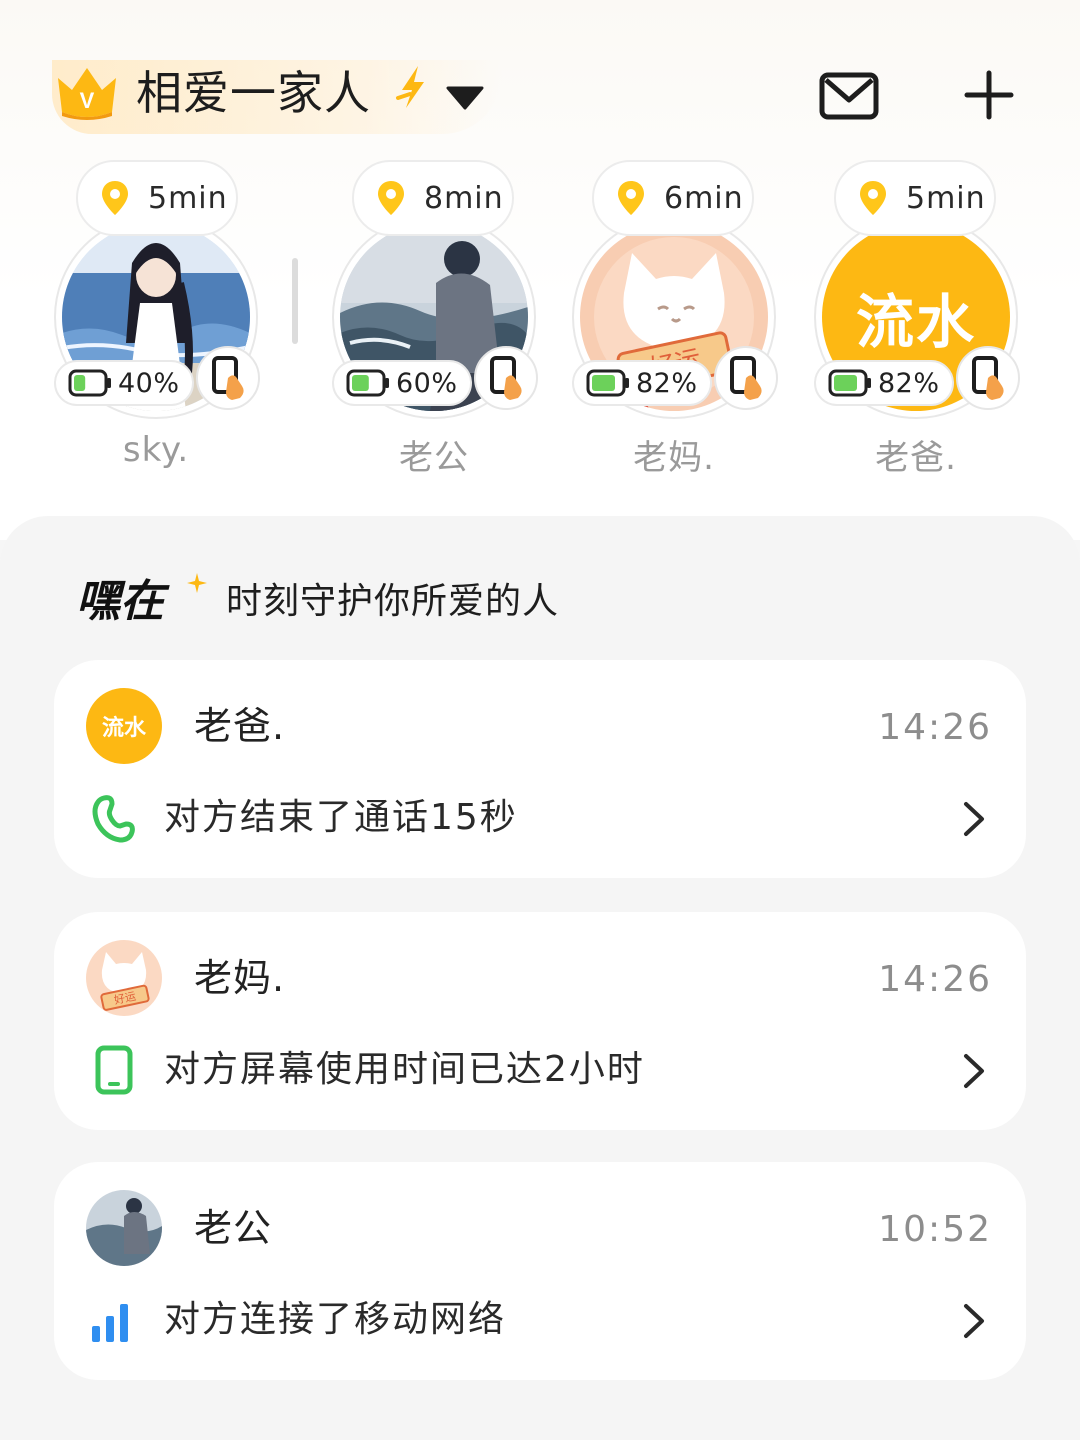  I want to click on crown-badge-text: V, so click(87, 100).